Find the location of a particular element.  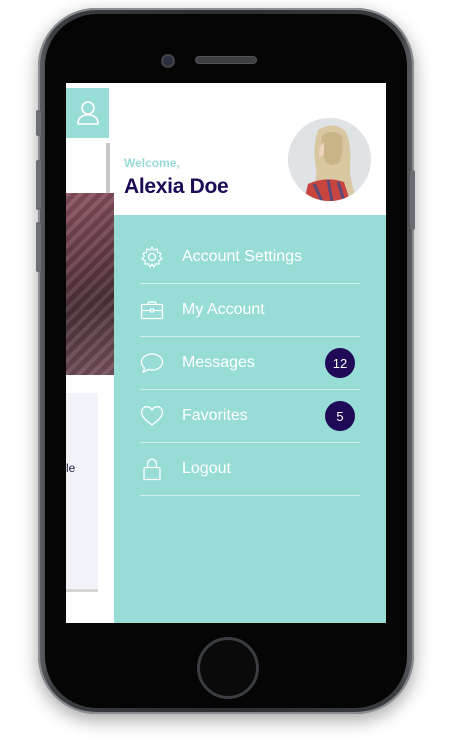

menu-item-account-settings: Account Settings is located at coordinates (250, 257).